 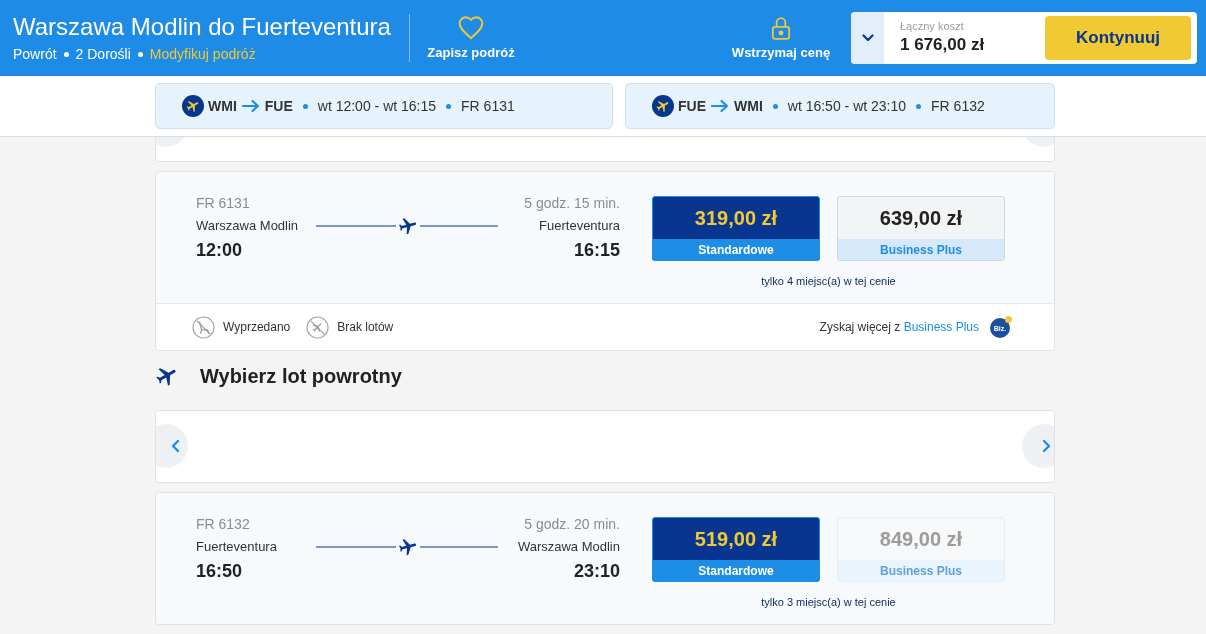 What do you see at coordinates (103, 54) in the screenshot?
I see `passengers-text: 2 Dorośli` at bounding box center [103, 54].